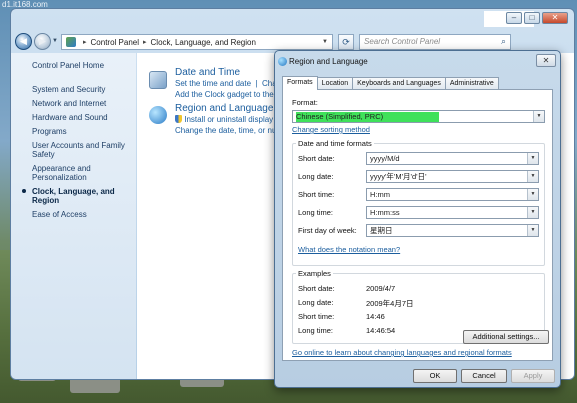 The width and height of the screenshot is (577, 403). Describe the element at coordinates (203, 42) in the screenshot. I see `breadcrumb-clock-language-region: Clock, Language, and Region` at that location.